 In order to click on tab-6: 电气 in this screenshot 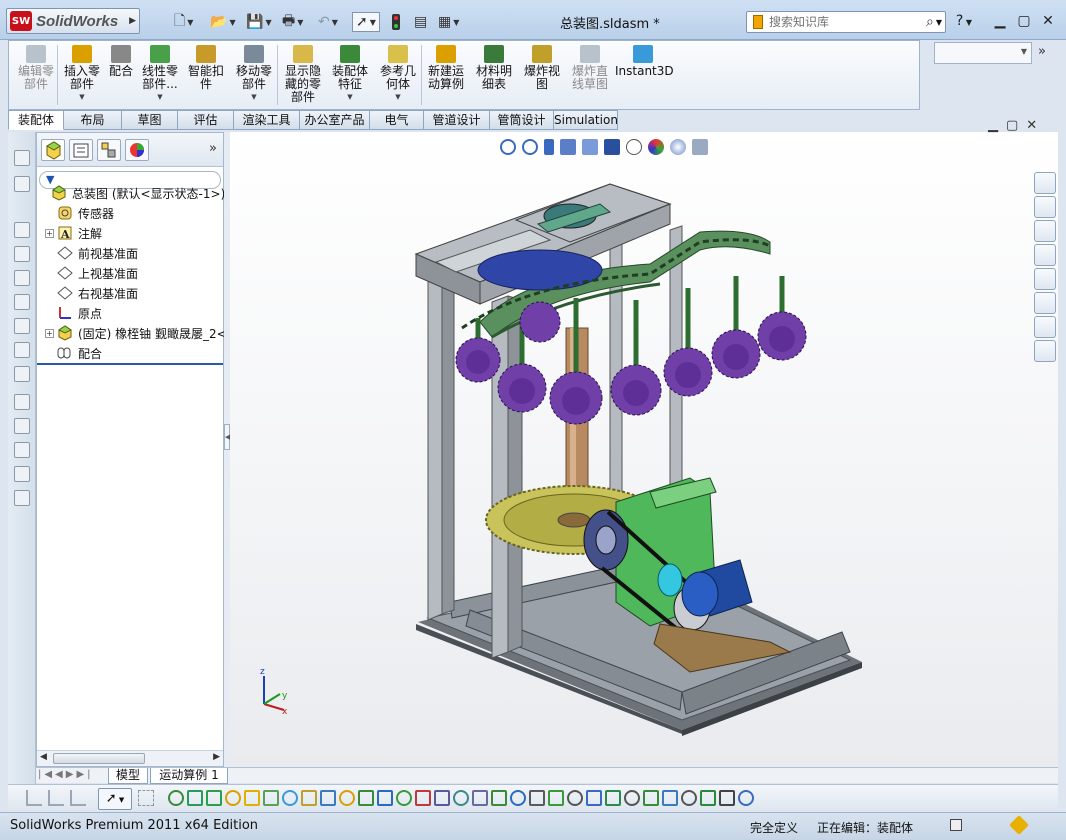, I will do `click(397, 120)`.